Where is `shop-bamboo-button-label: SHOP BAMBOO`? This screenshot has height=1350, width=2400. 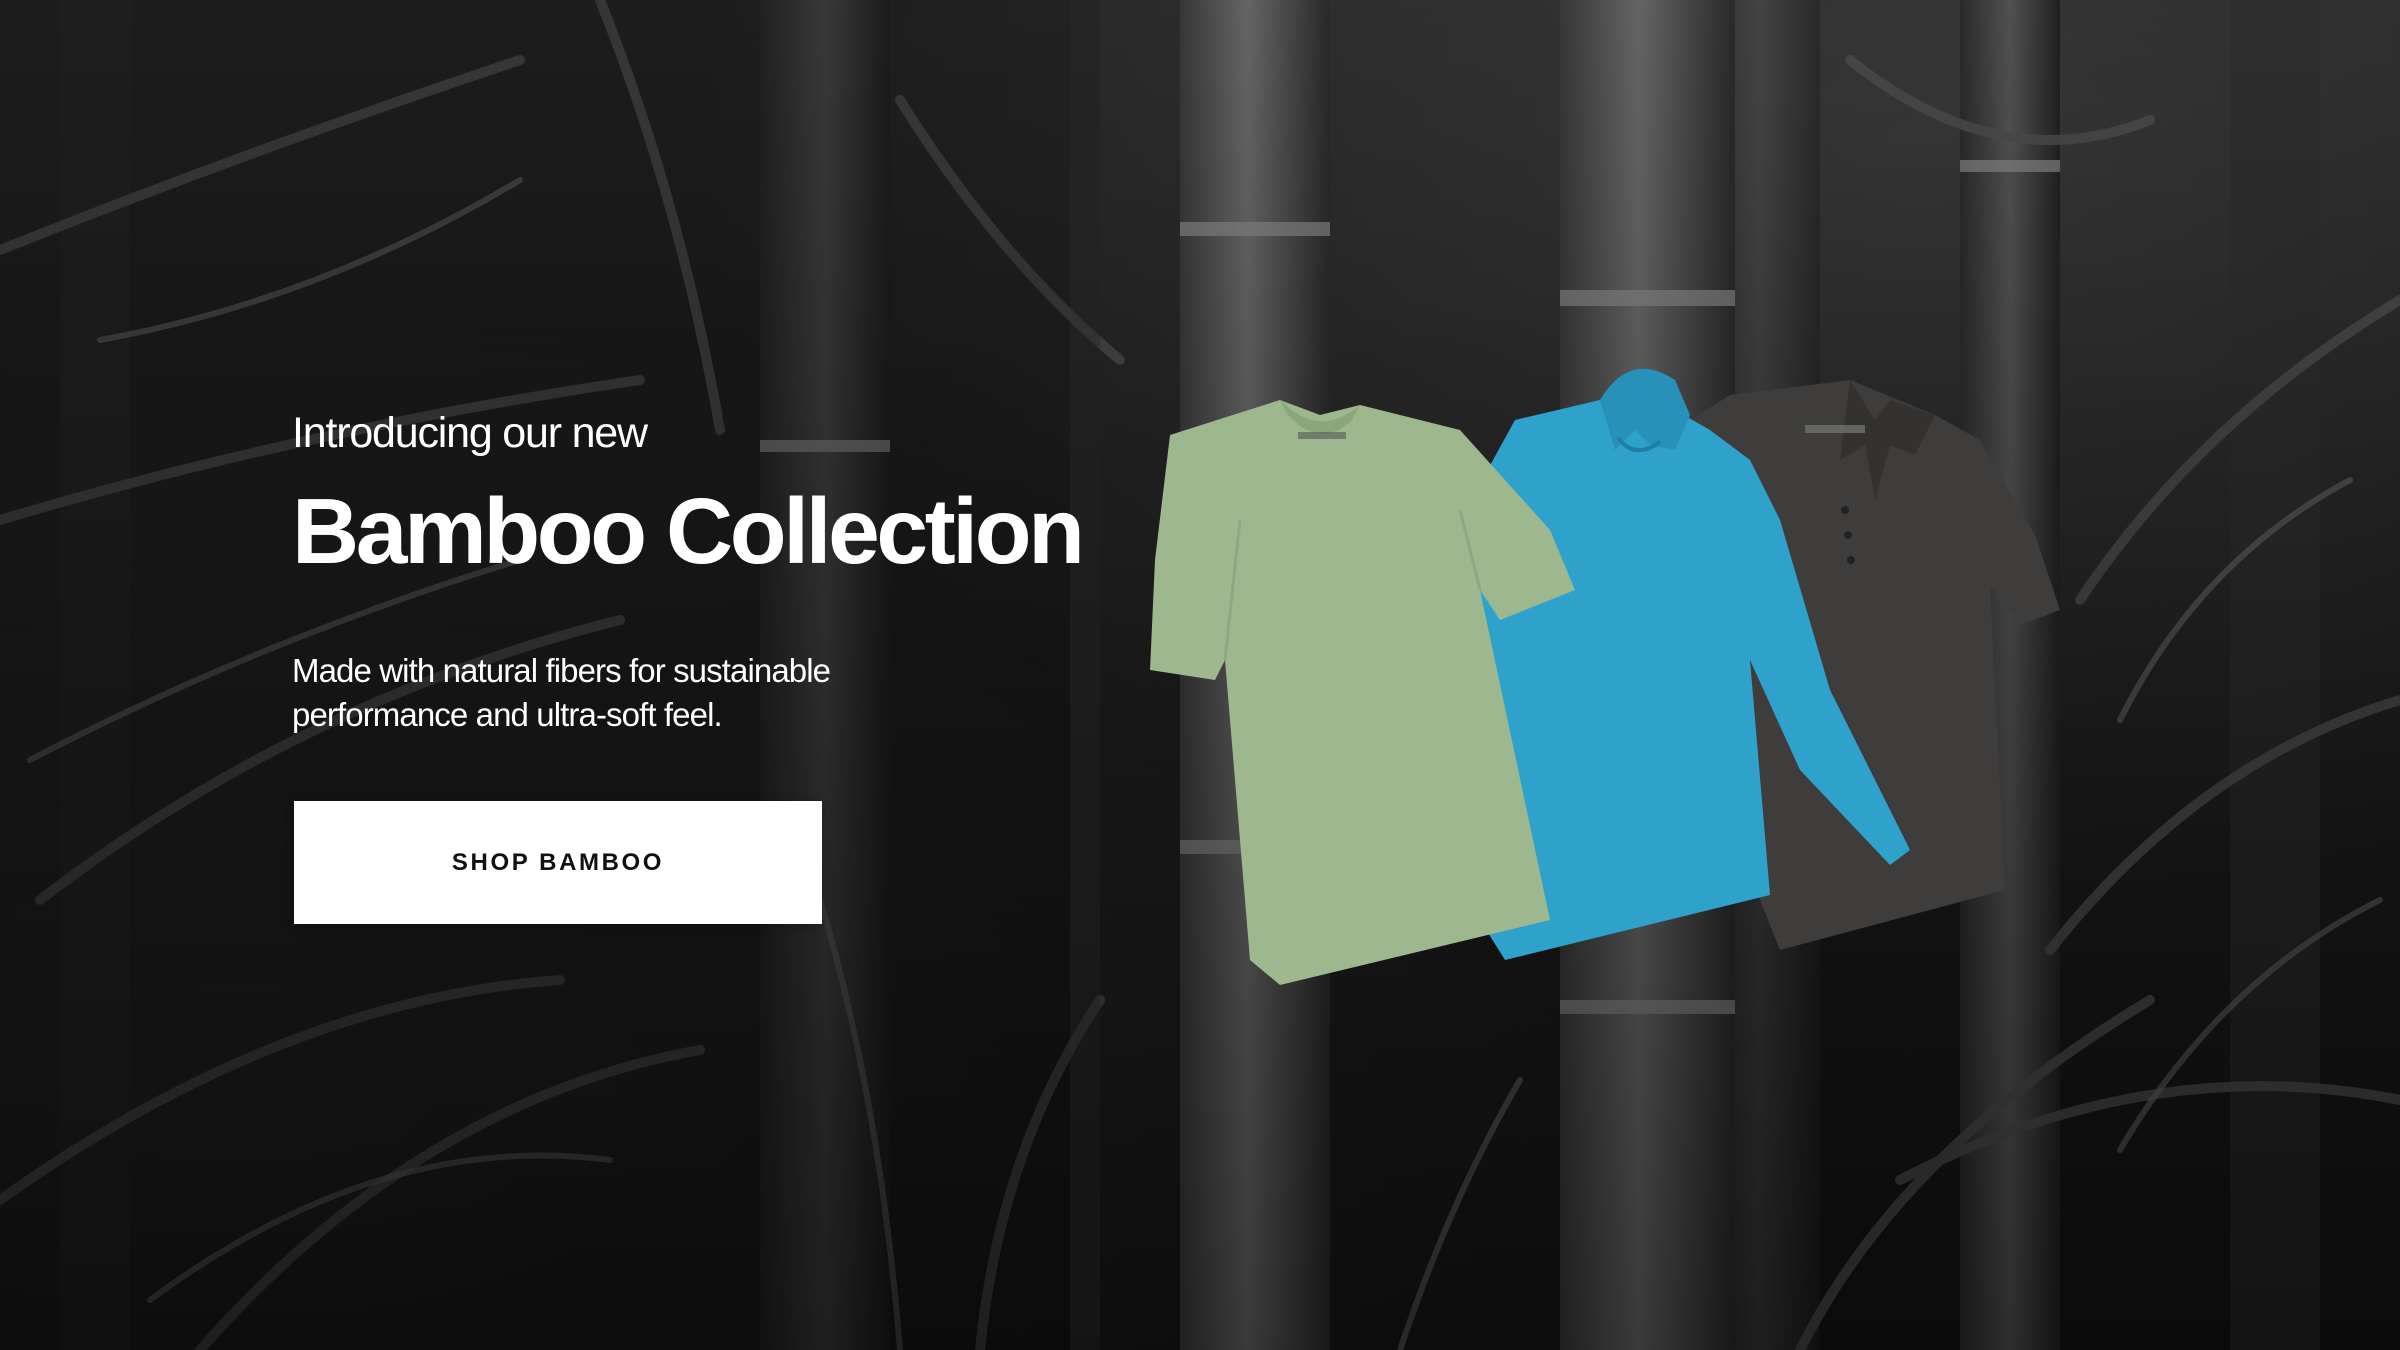 shop-bamboo-button-label: SHOP BAMBOO is located at coordinates (558, 862).